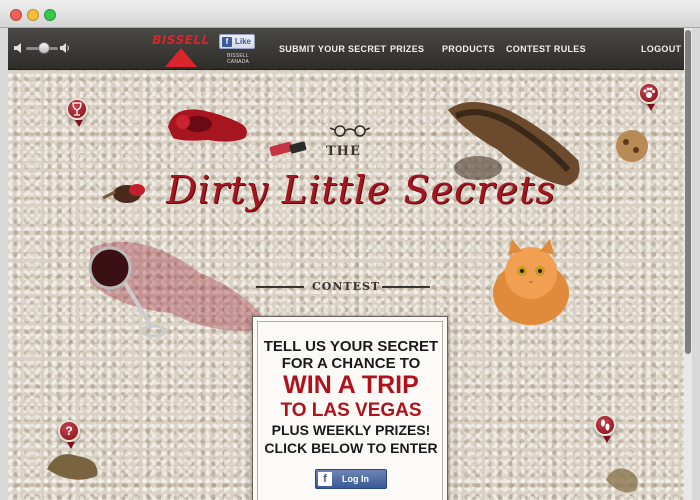 The image size is (700, 500). What do you see at coordinates (332, 49) in the screenshot?
I see `nav-link-submit-secret: SUBMIT YOUR SECRET` at bounding box center [332, 49].